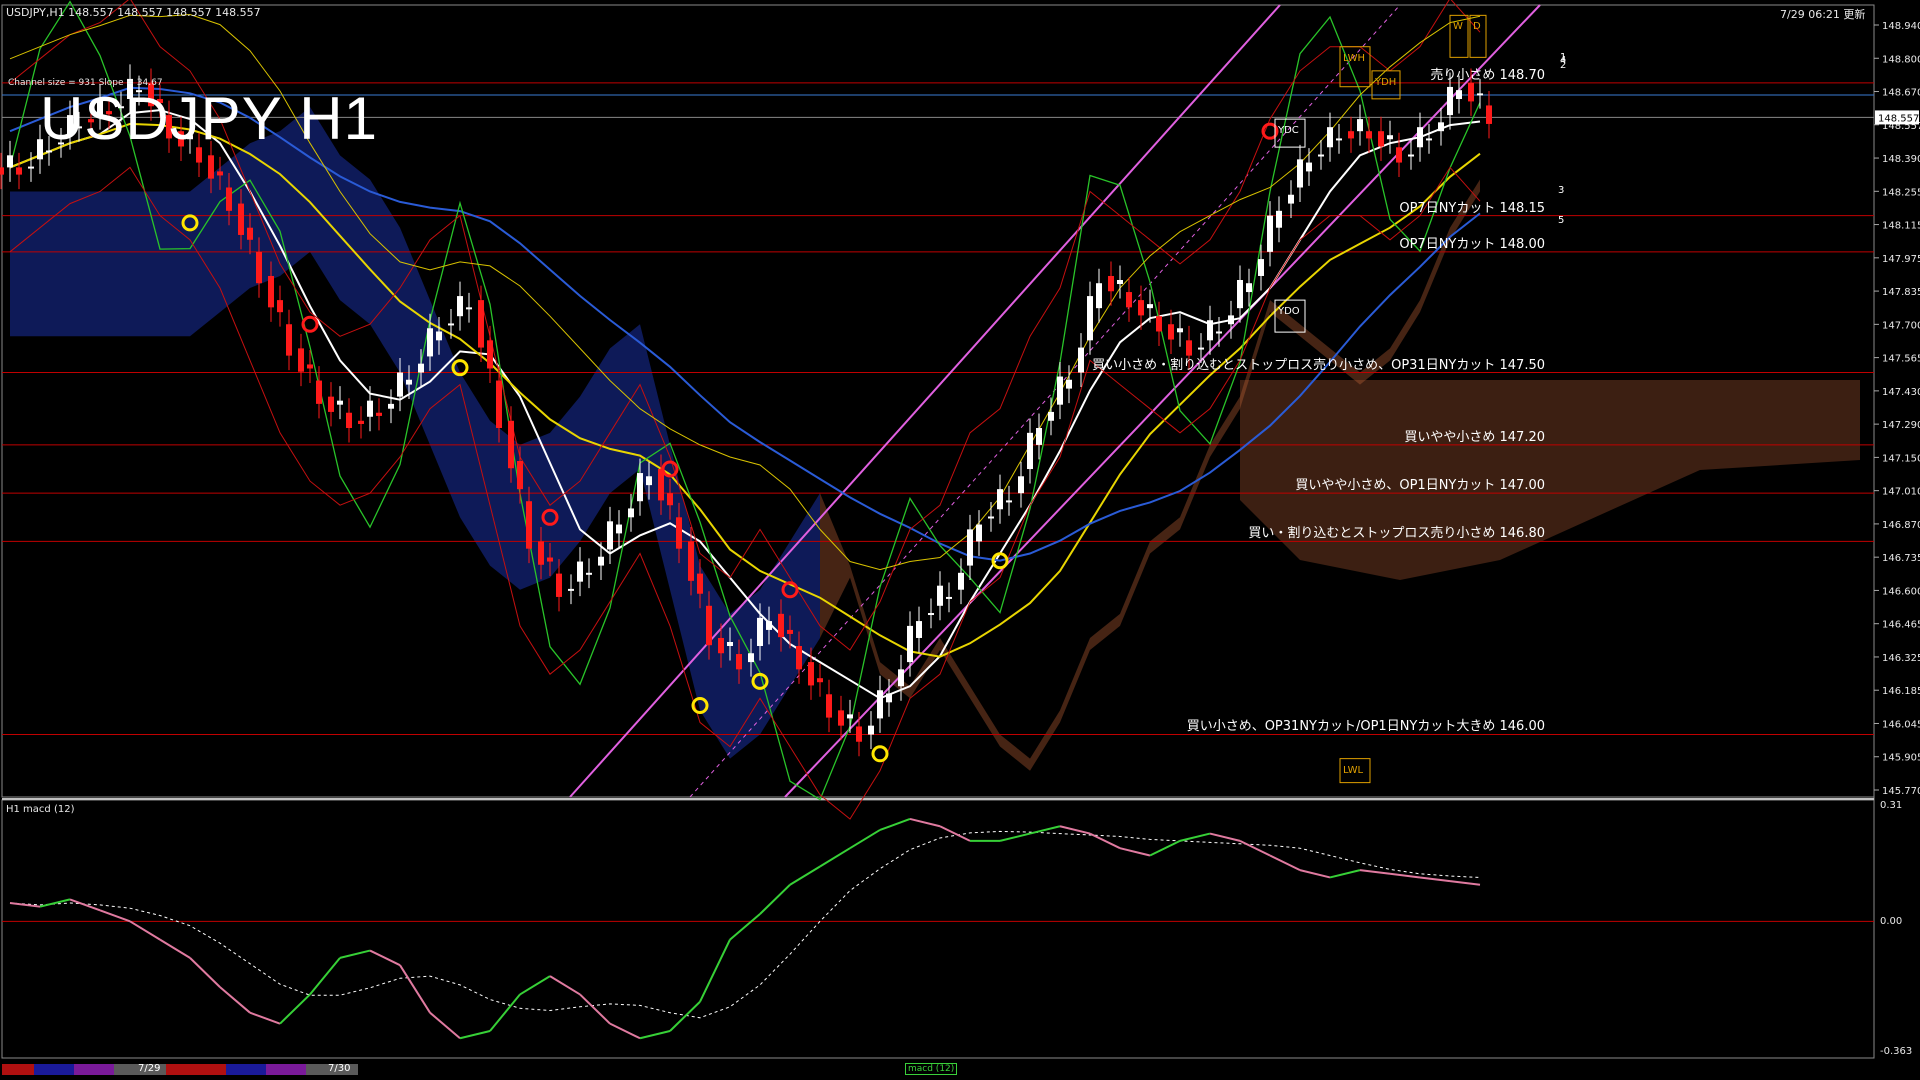  I want to click on wave-label: 5, so click(1561, 220).